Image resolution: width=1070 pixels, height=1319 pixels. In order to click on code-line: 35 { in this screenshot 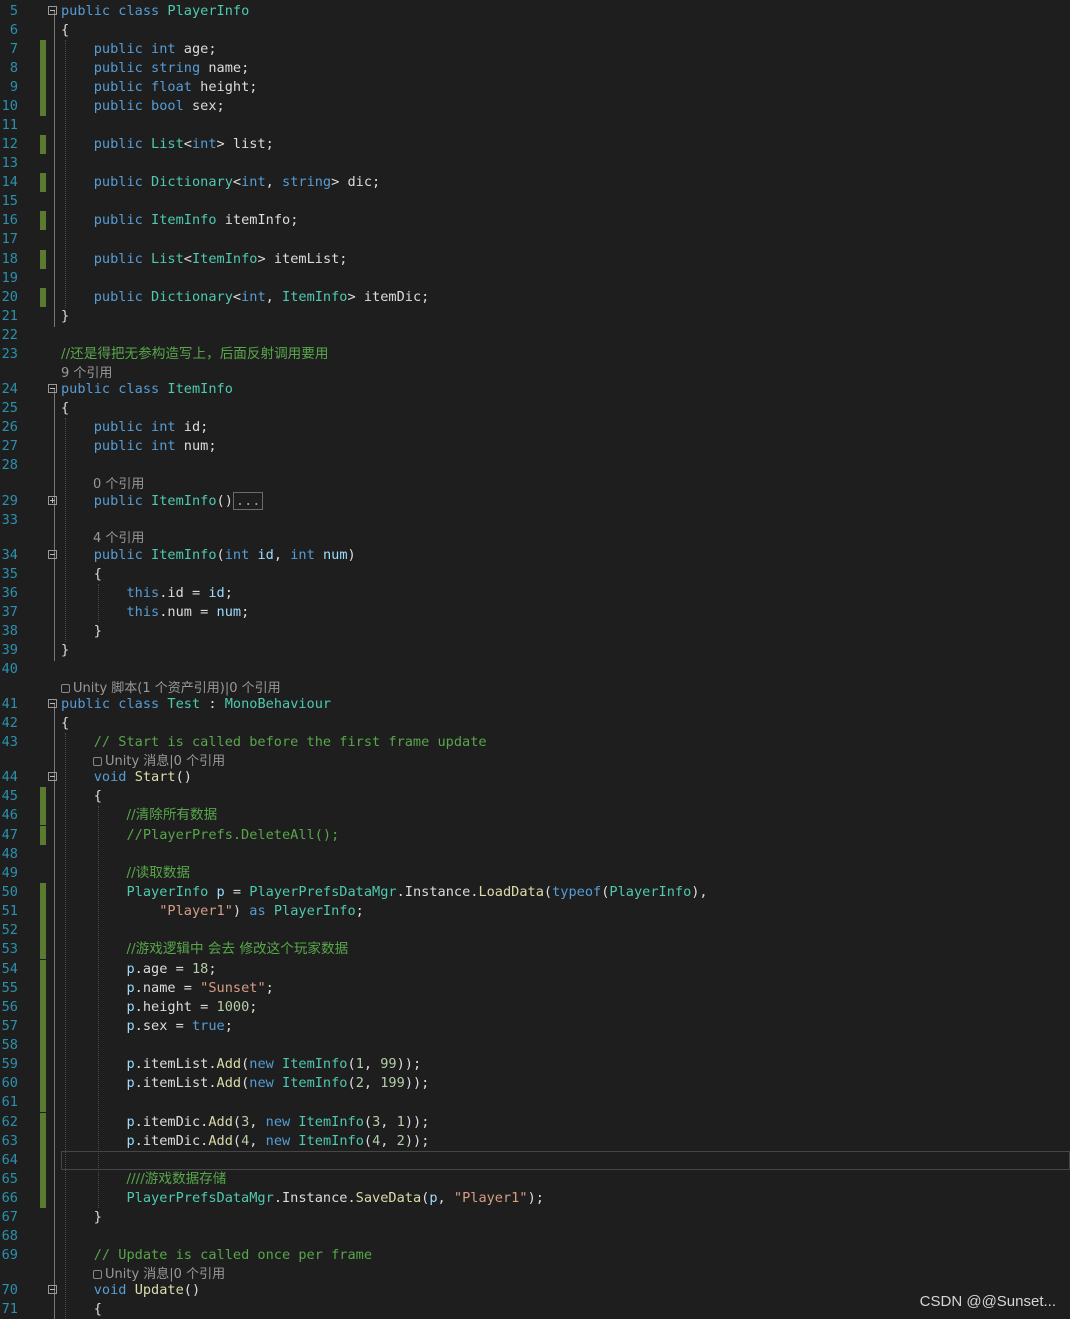, I will do `click(535, 574)`.